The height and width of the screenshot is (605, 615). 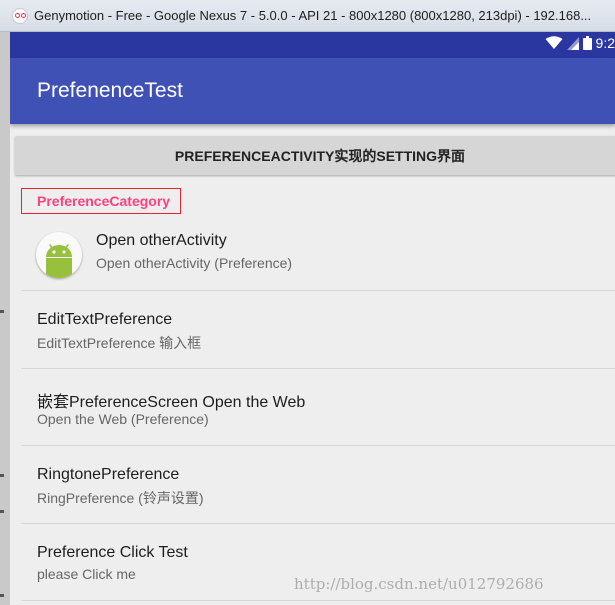 What do you see at coordinates (572, 43) in the screenshot?
I see `signal-icon` at bounding box center [572, 43].